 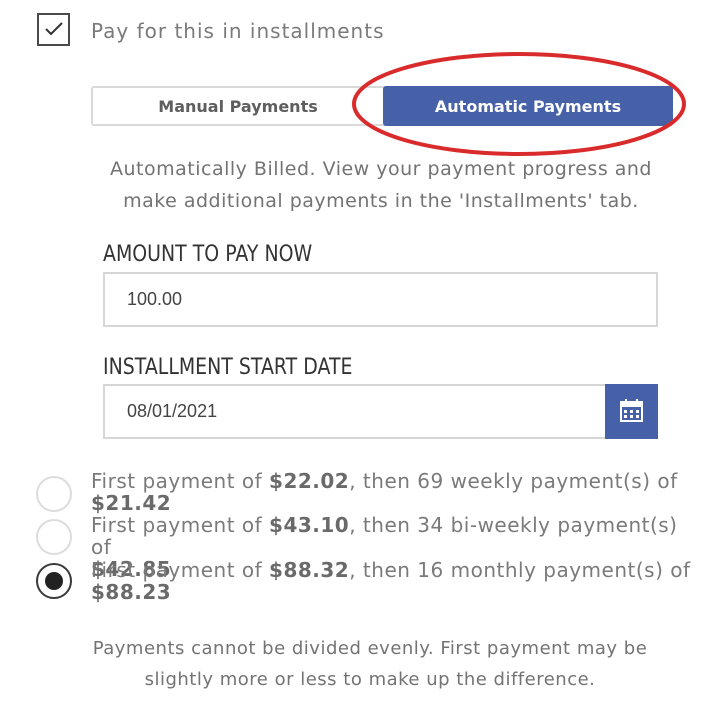 I want to click on installments-checkbox-label: Pay for this in installments, so click(x=238, y=31).